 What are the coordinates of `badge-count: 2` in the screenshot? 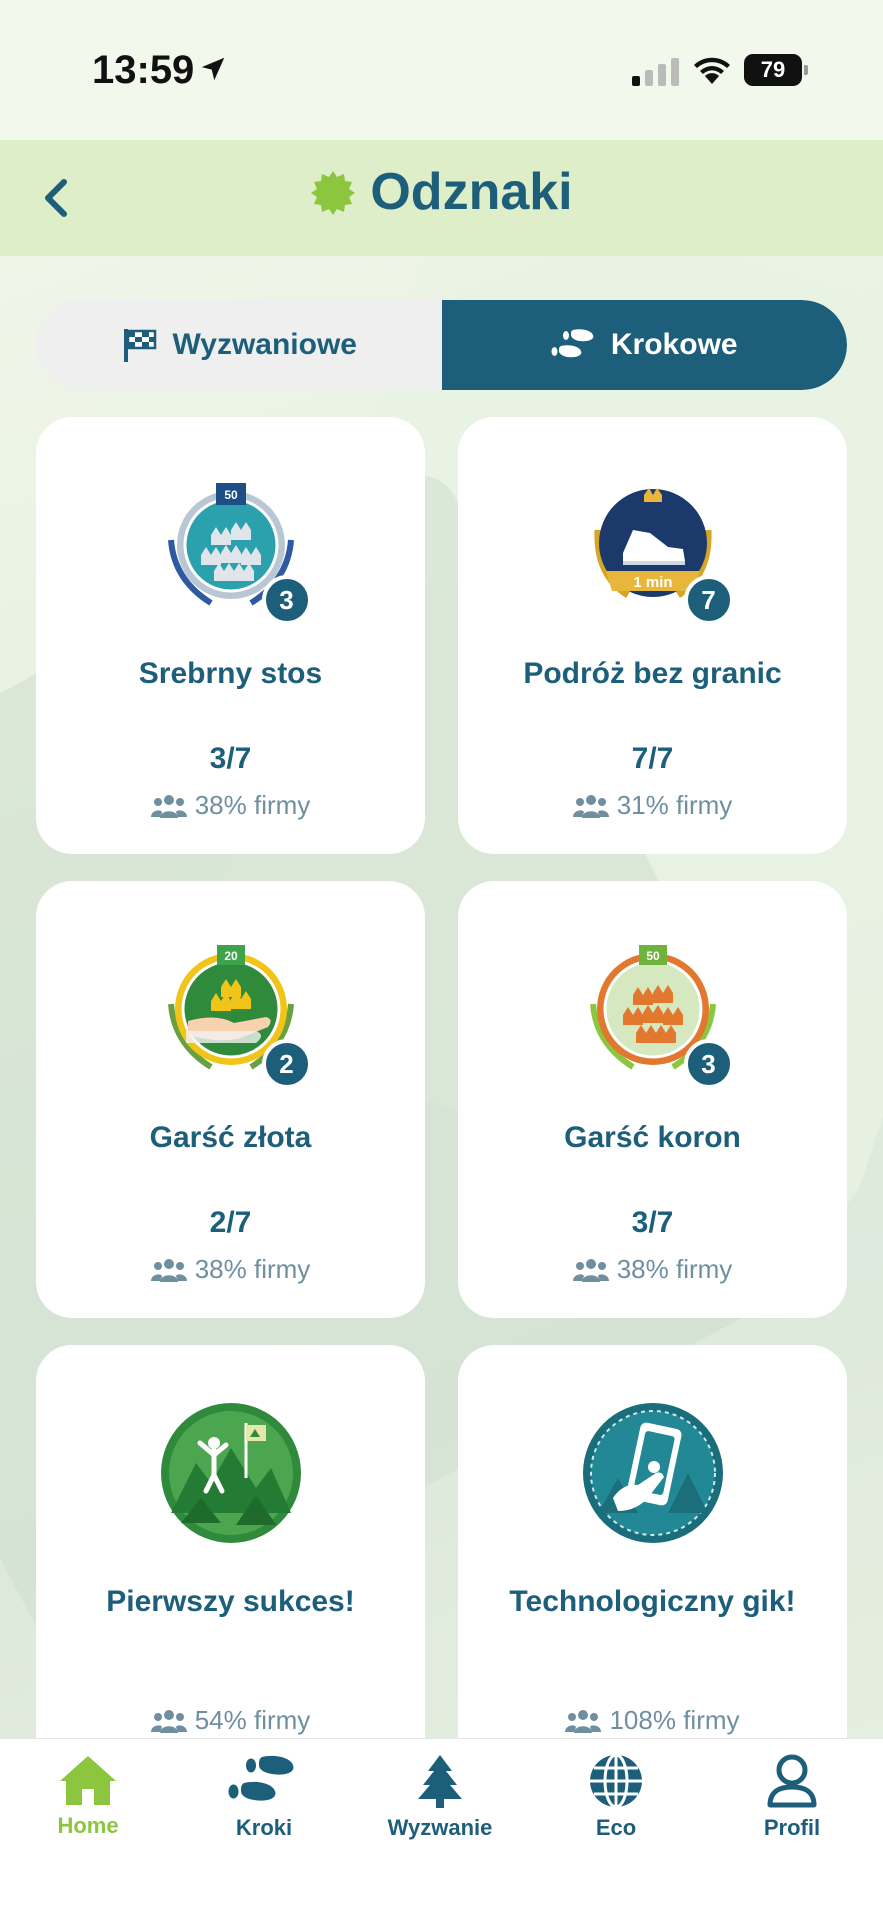 It's located at (286, 1064).